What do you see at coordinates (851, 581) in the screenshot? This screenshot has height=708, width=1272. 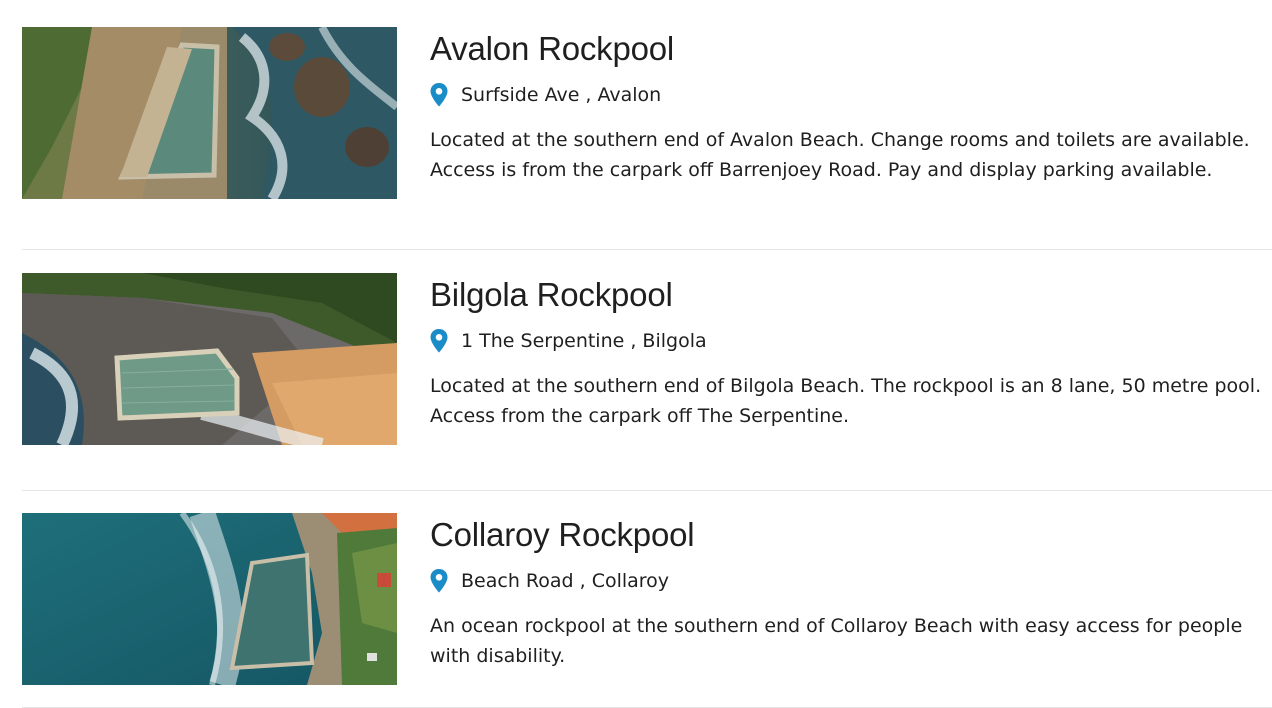 I see `rockpool-address: Beach Road , Collaroy` at bounding box center [851, 581].